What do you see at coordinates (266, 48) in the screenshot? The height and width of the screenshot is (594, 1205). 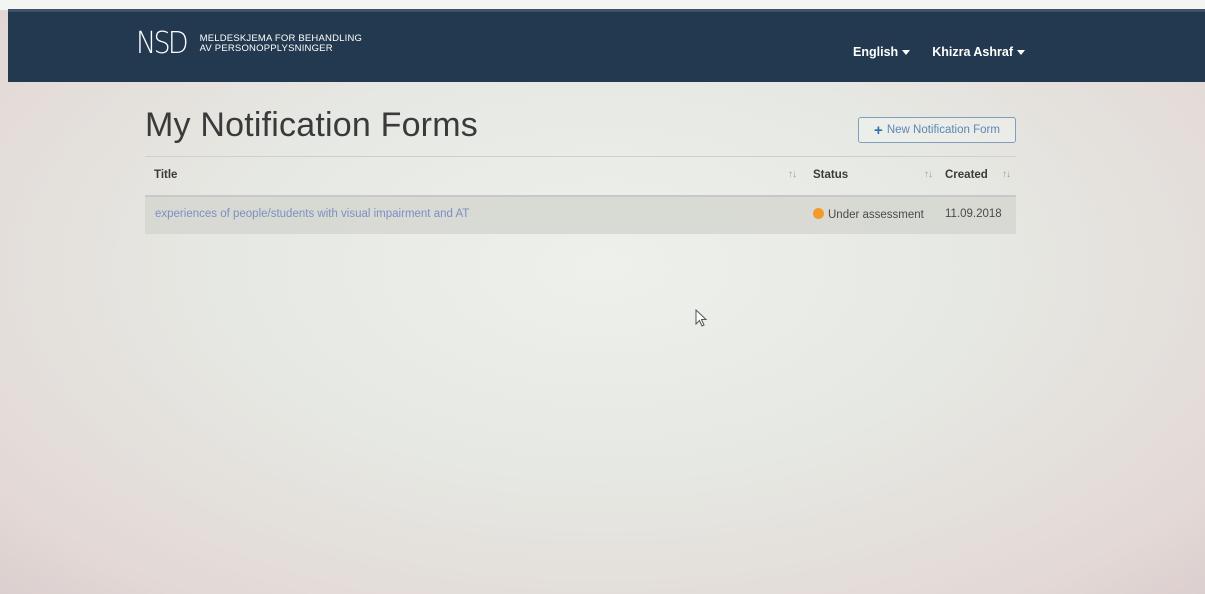 I see `brand-line-2: AV PERSONOPPLYSNINGER` at bounding box center [266, 48].